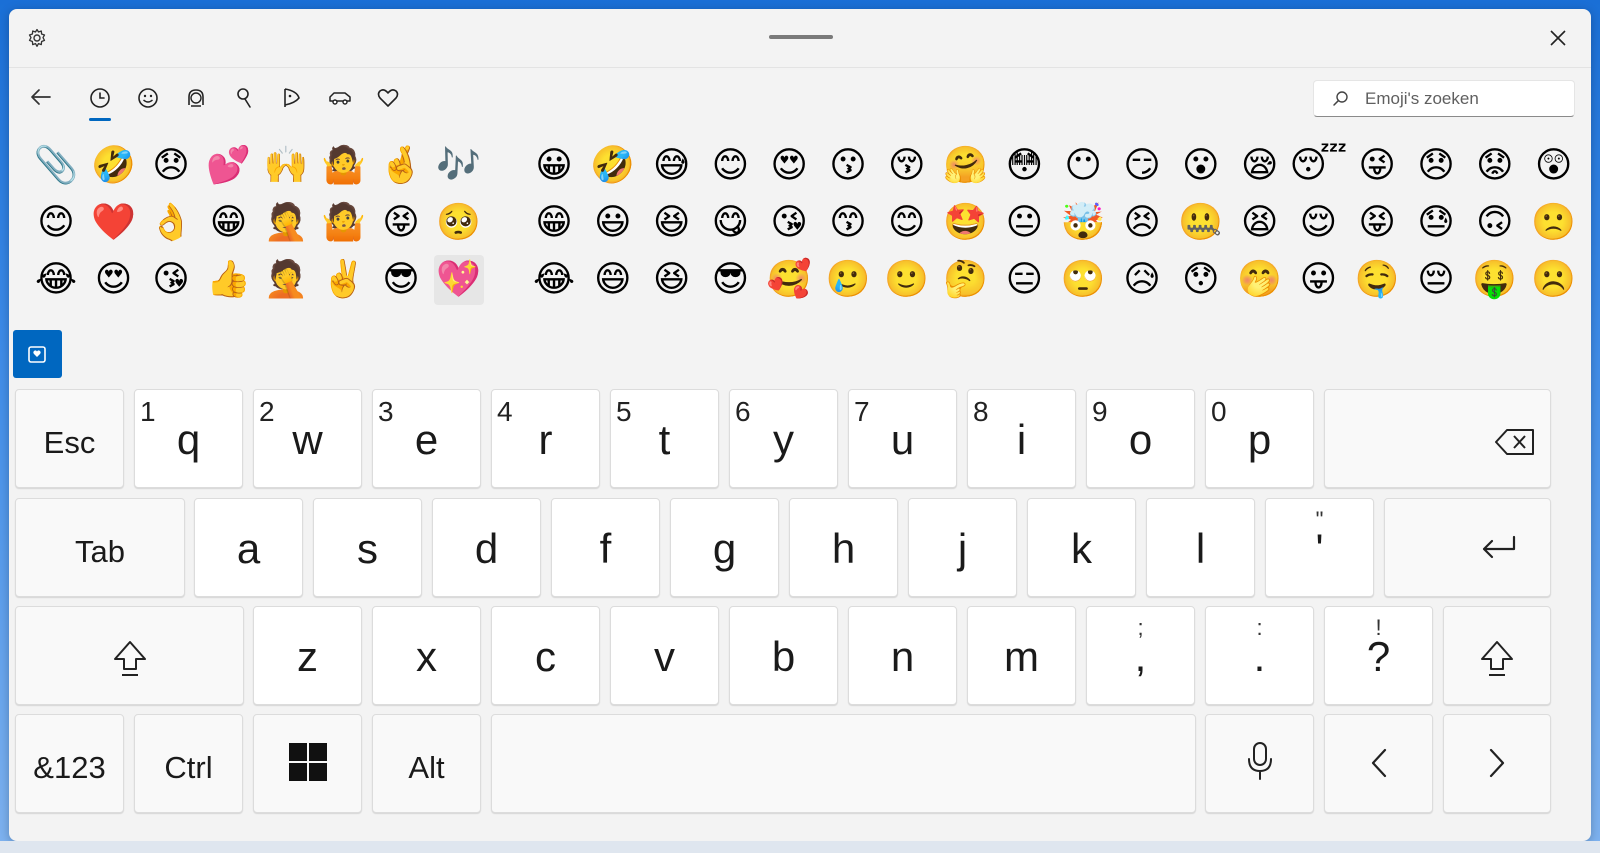 The width and height of the screenshot is (1600, 853). What do you see at coordinates (1140, 655) in the screenshot?
I see `key-comma: ;,` at bounding box center [1140, 655].